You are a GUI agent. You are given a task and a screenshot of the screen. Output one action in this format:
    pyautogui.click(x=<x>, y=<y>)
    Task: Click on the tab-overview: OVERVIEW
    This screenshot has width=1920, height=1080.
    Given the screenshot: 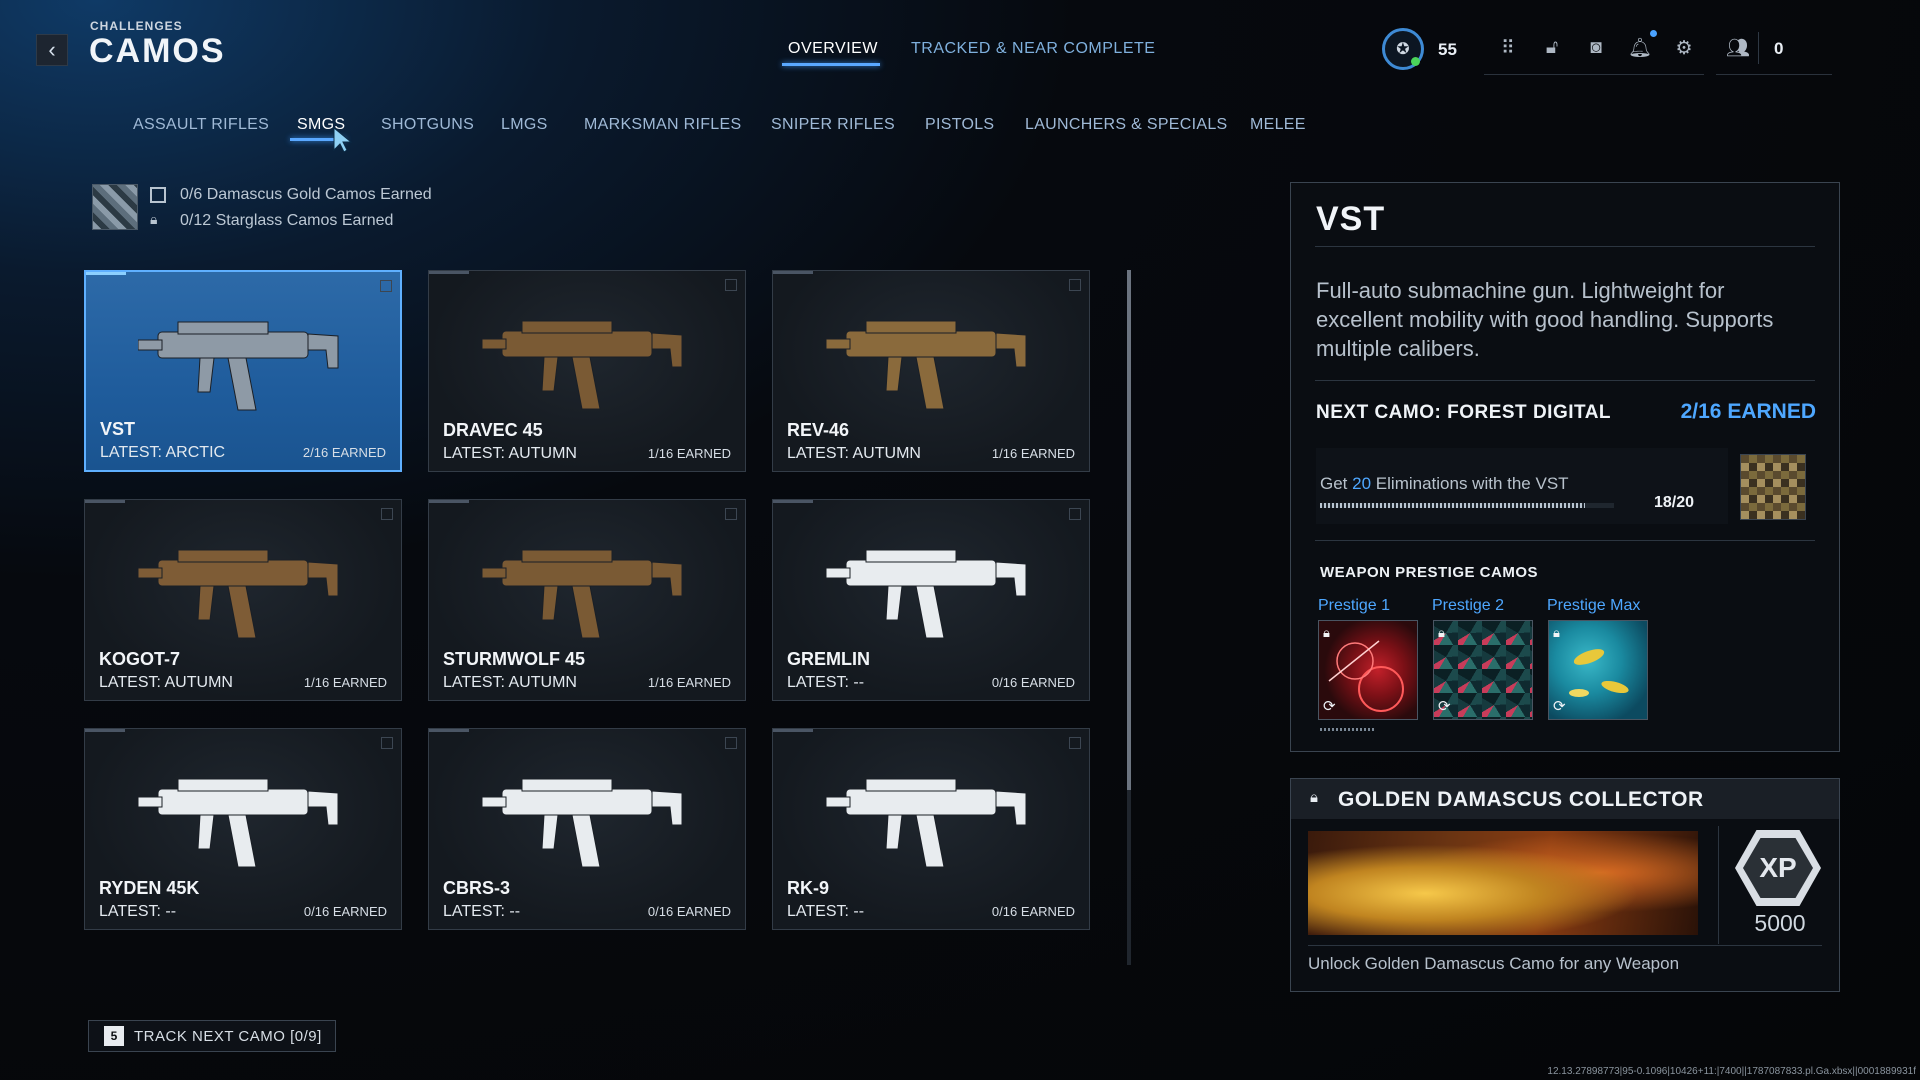 What is the action you would take?
    pyautogui.click(x=833, y=49)
    